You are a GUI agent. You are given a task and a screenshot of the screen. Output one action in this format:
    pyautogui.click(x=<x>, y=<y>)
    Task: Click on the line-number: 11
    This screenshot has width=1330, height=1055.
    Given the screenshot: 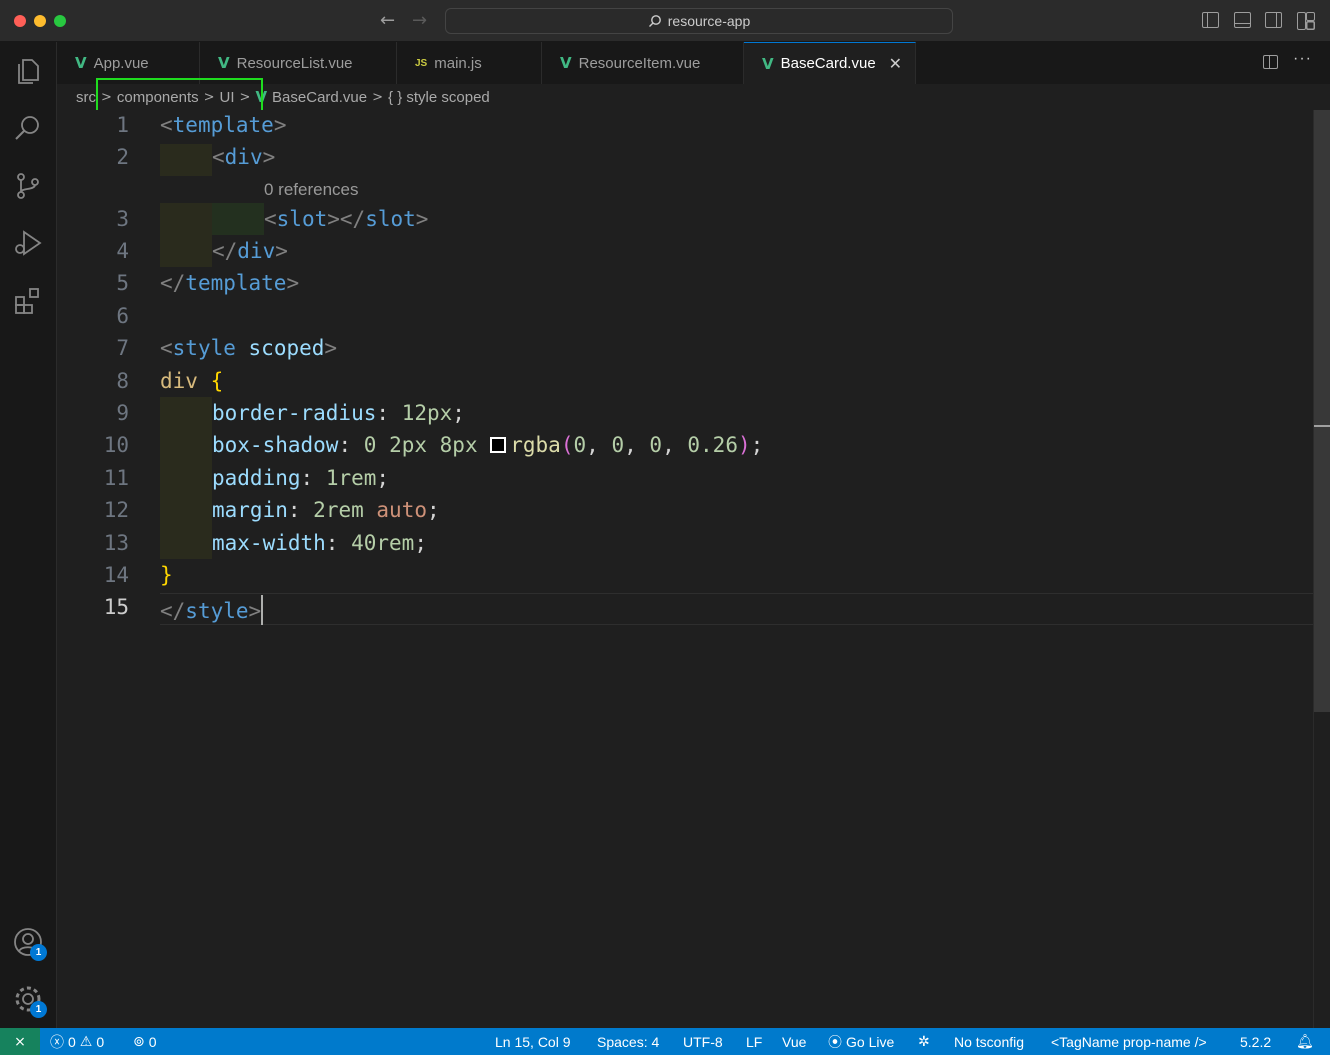 What is the action you would take?
    pyautogui.click(x=116, y=478)
    